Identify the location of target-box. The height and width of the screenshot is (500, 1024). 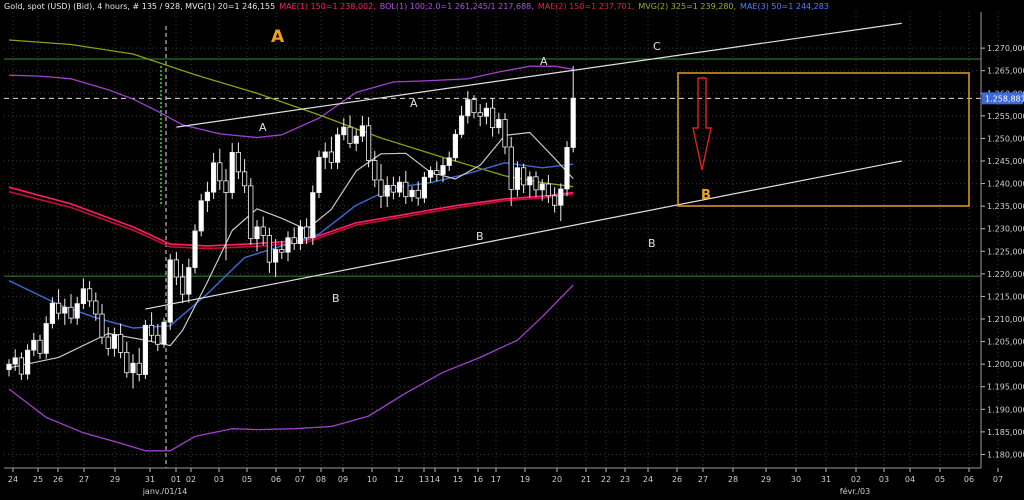
(823, 139).